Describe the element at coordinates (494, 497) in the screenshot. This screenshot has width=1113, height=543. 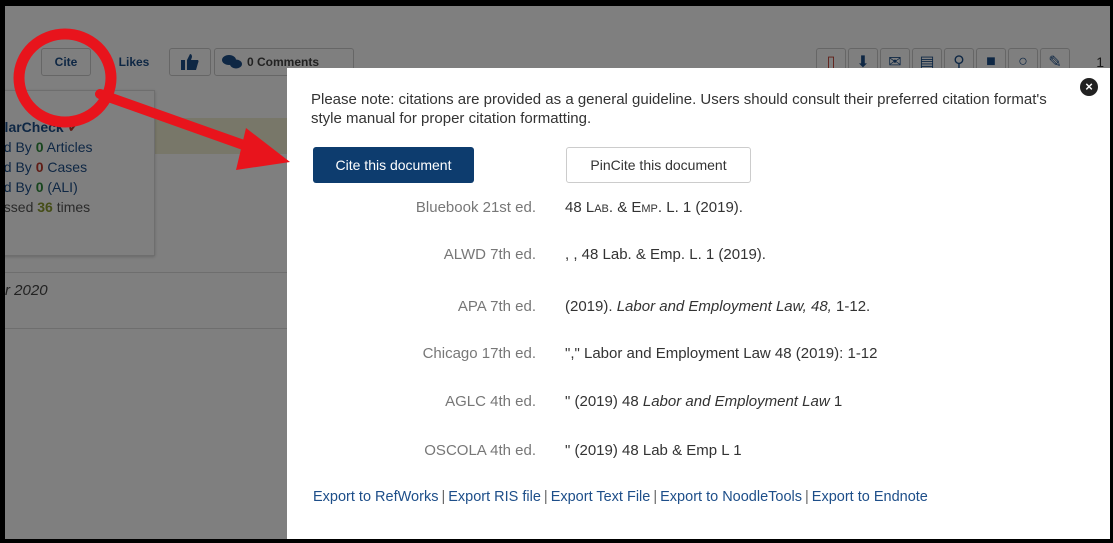
I see `export-ris-link: Export RIS file` at that location.